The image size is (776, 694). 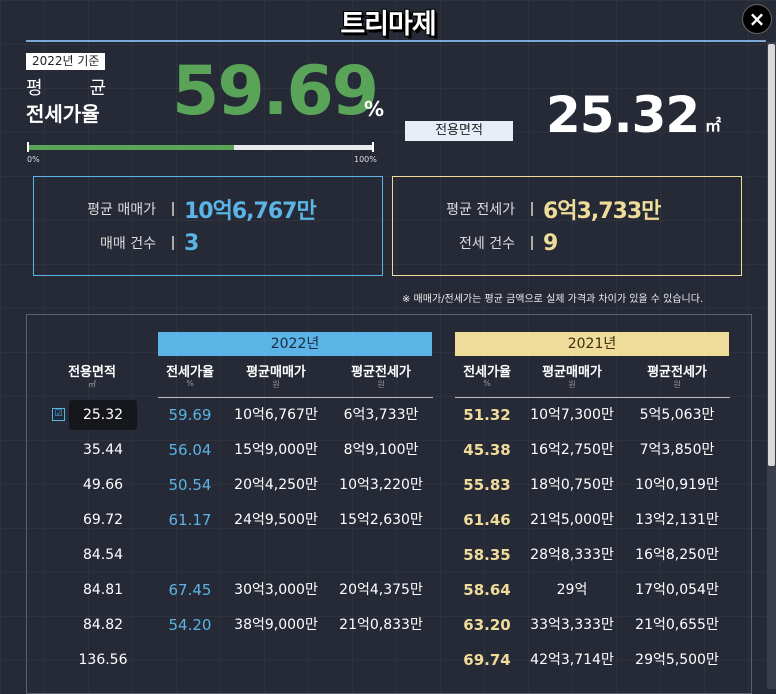 I want to click on col-ratio21-header: 전세가율, so click(x=487, y=372).